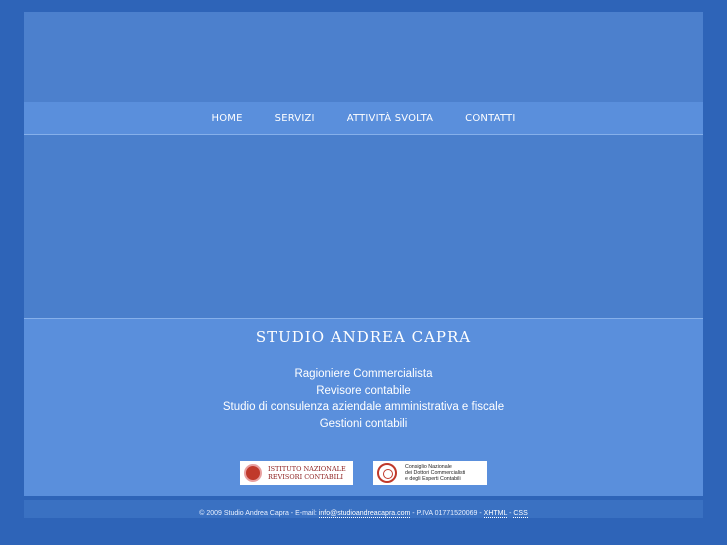 The image size is (727, 545). Describe the element at coordinates (387, 473) in the screenshot. I see `emblem-icon` at that location.